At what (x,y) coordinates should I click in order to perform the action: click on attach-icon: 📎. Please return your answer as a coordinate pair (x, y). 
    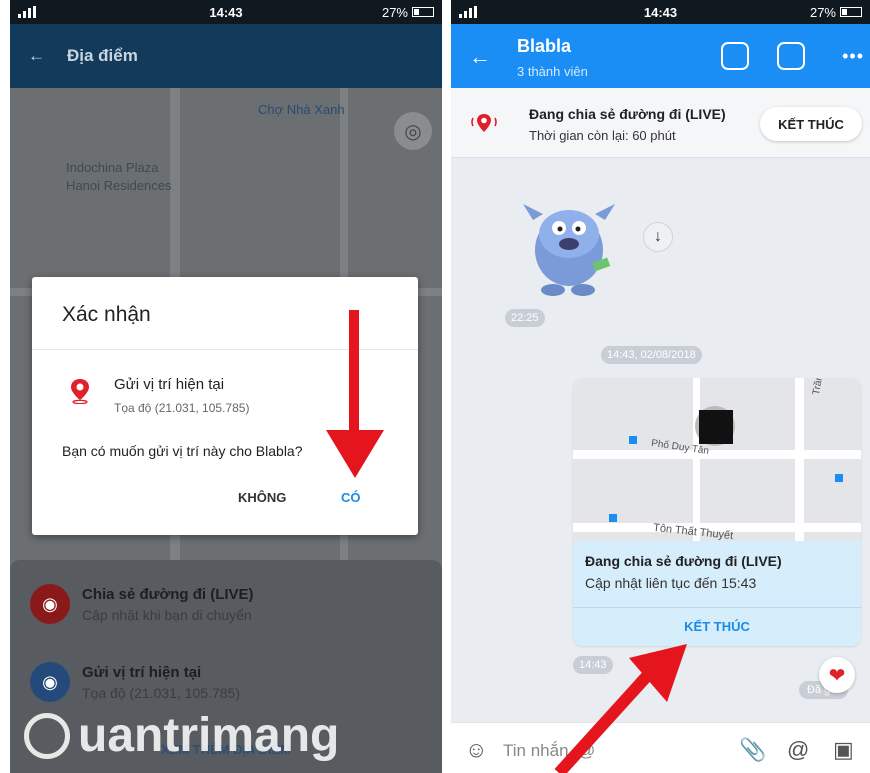
    Looking at the image, I should click on (752, 750).